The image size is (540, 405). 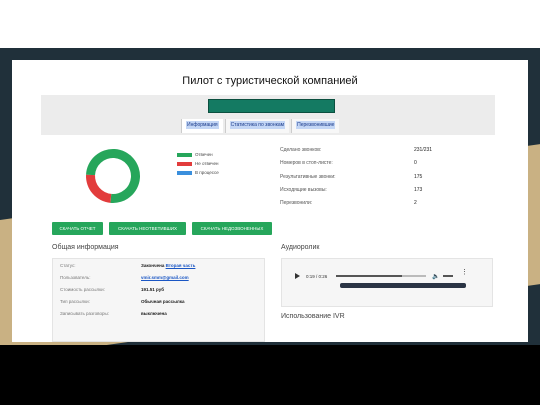 I want to click on download-report-button: СКАЧАТЬ ОТЧЕТ, so click(x=77, y=228).